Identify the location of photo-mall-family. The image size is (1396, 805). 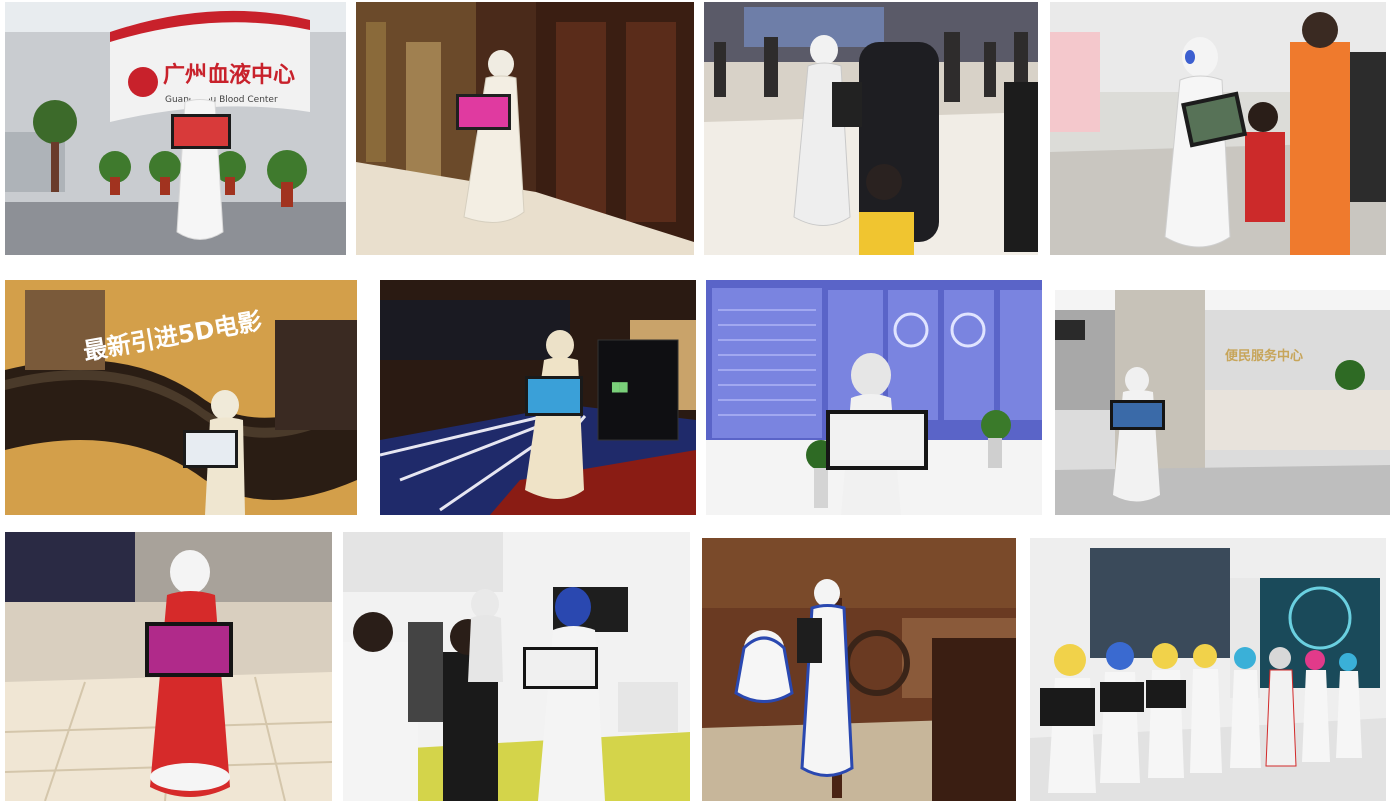
(1218, 128).